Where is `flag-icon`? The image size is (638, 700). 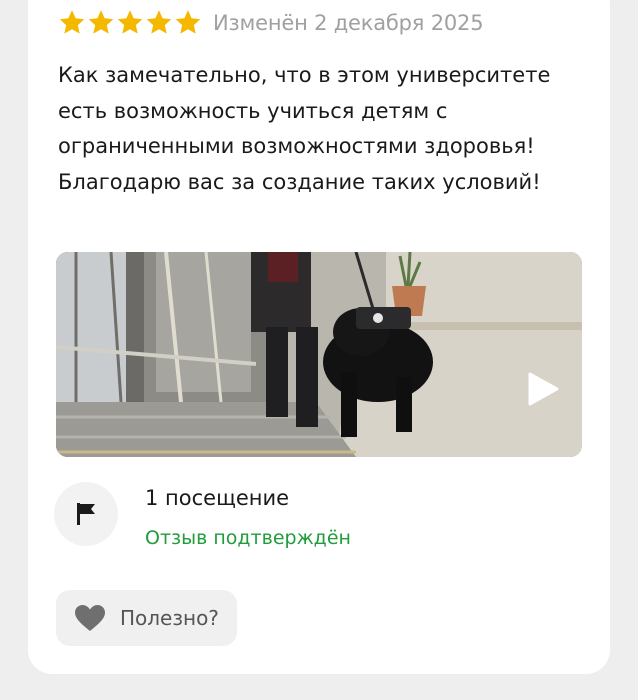 flag-icon is located at coordinates (86, 514).